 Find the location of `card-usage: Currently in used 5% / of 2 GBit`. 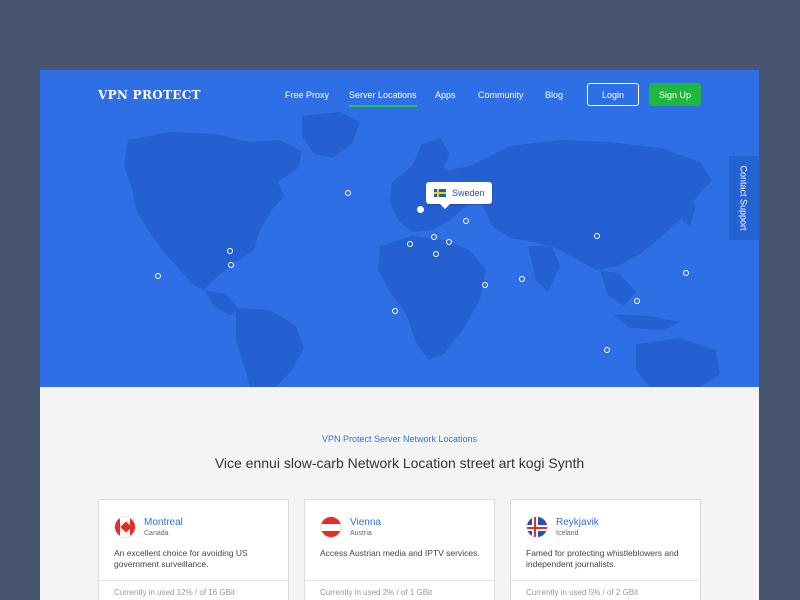

card-usage: Currently in used 5% / of 2 GBit is located at coordinates (582, 592).